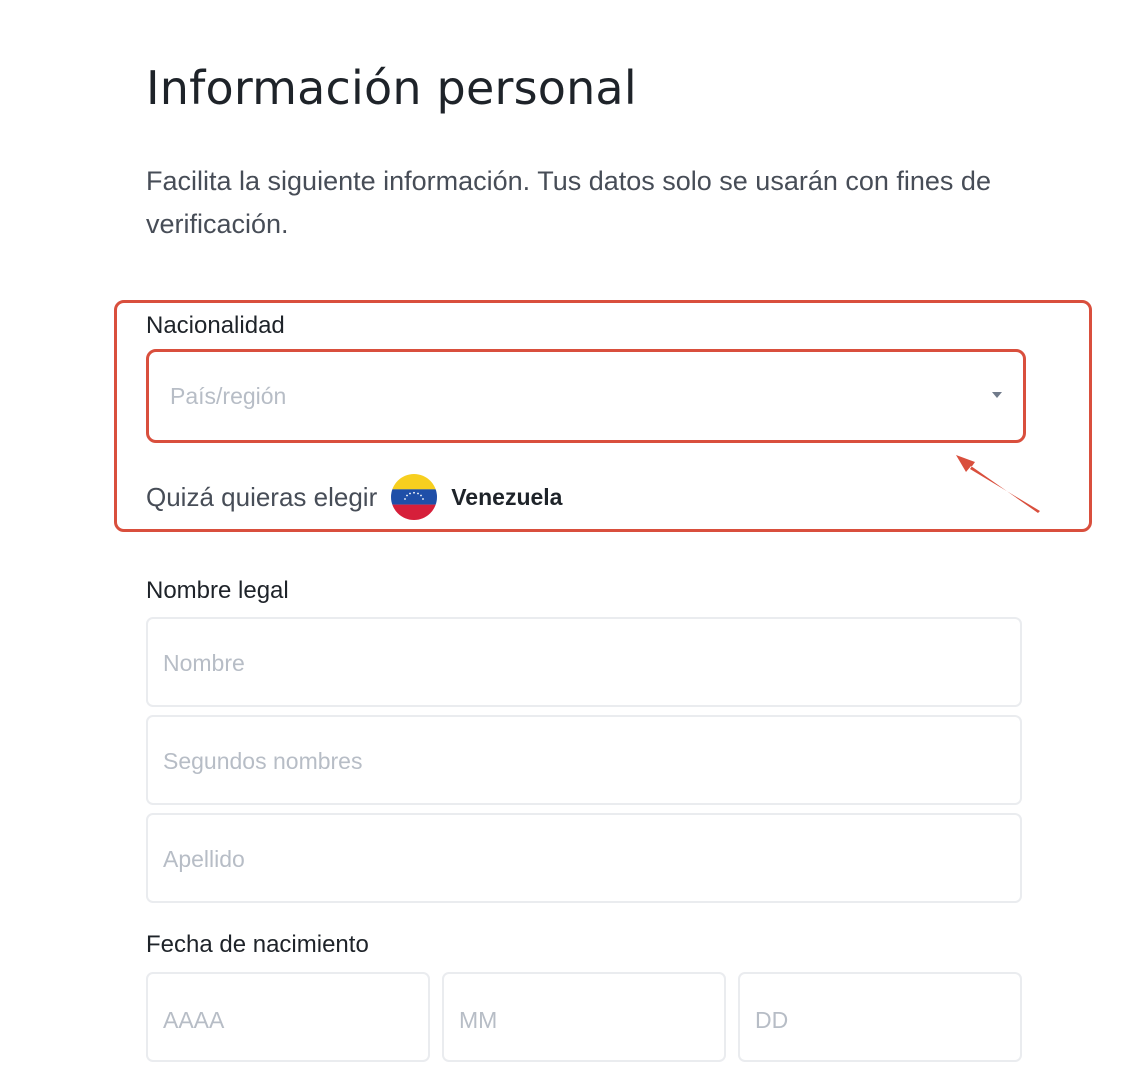  Describe the element at coordinates (997, 395) in the screenshot. I see `caret-down-icon` at that location.